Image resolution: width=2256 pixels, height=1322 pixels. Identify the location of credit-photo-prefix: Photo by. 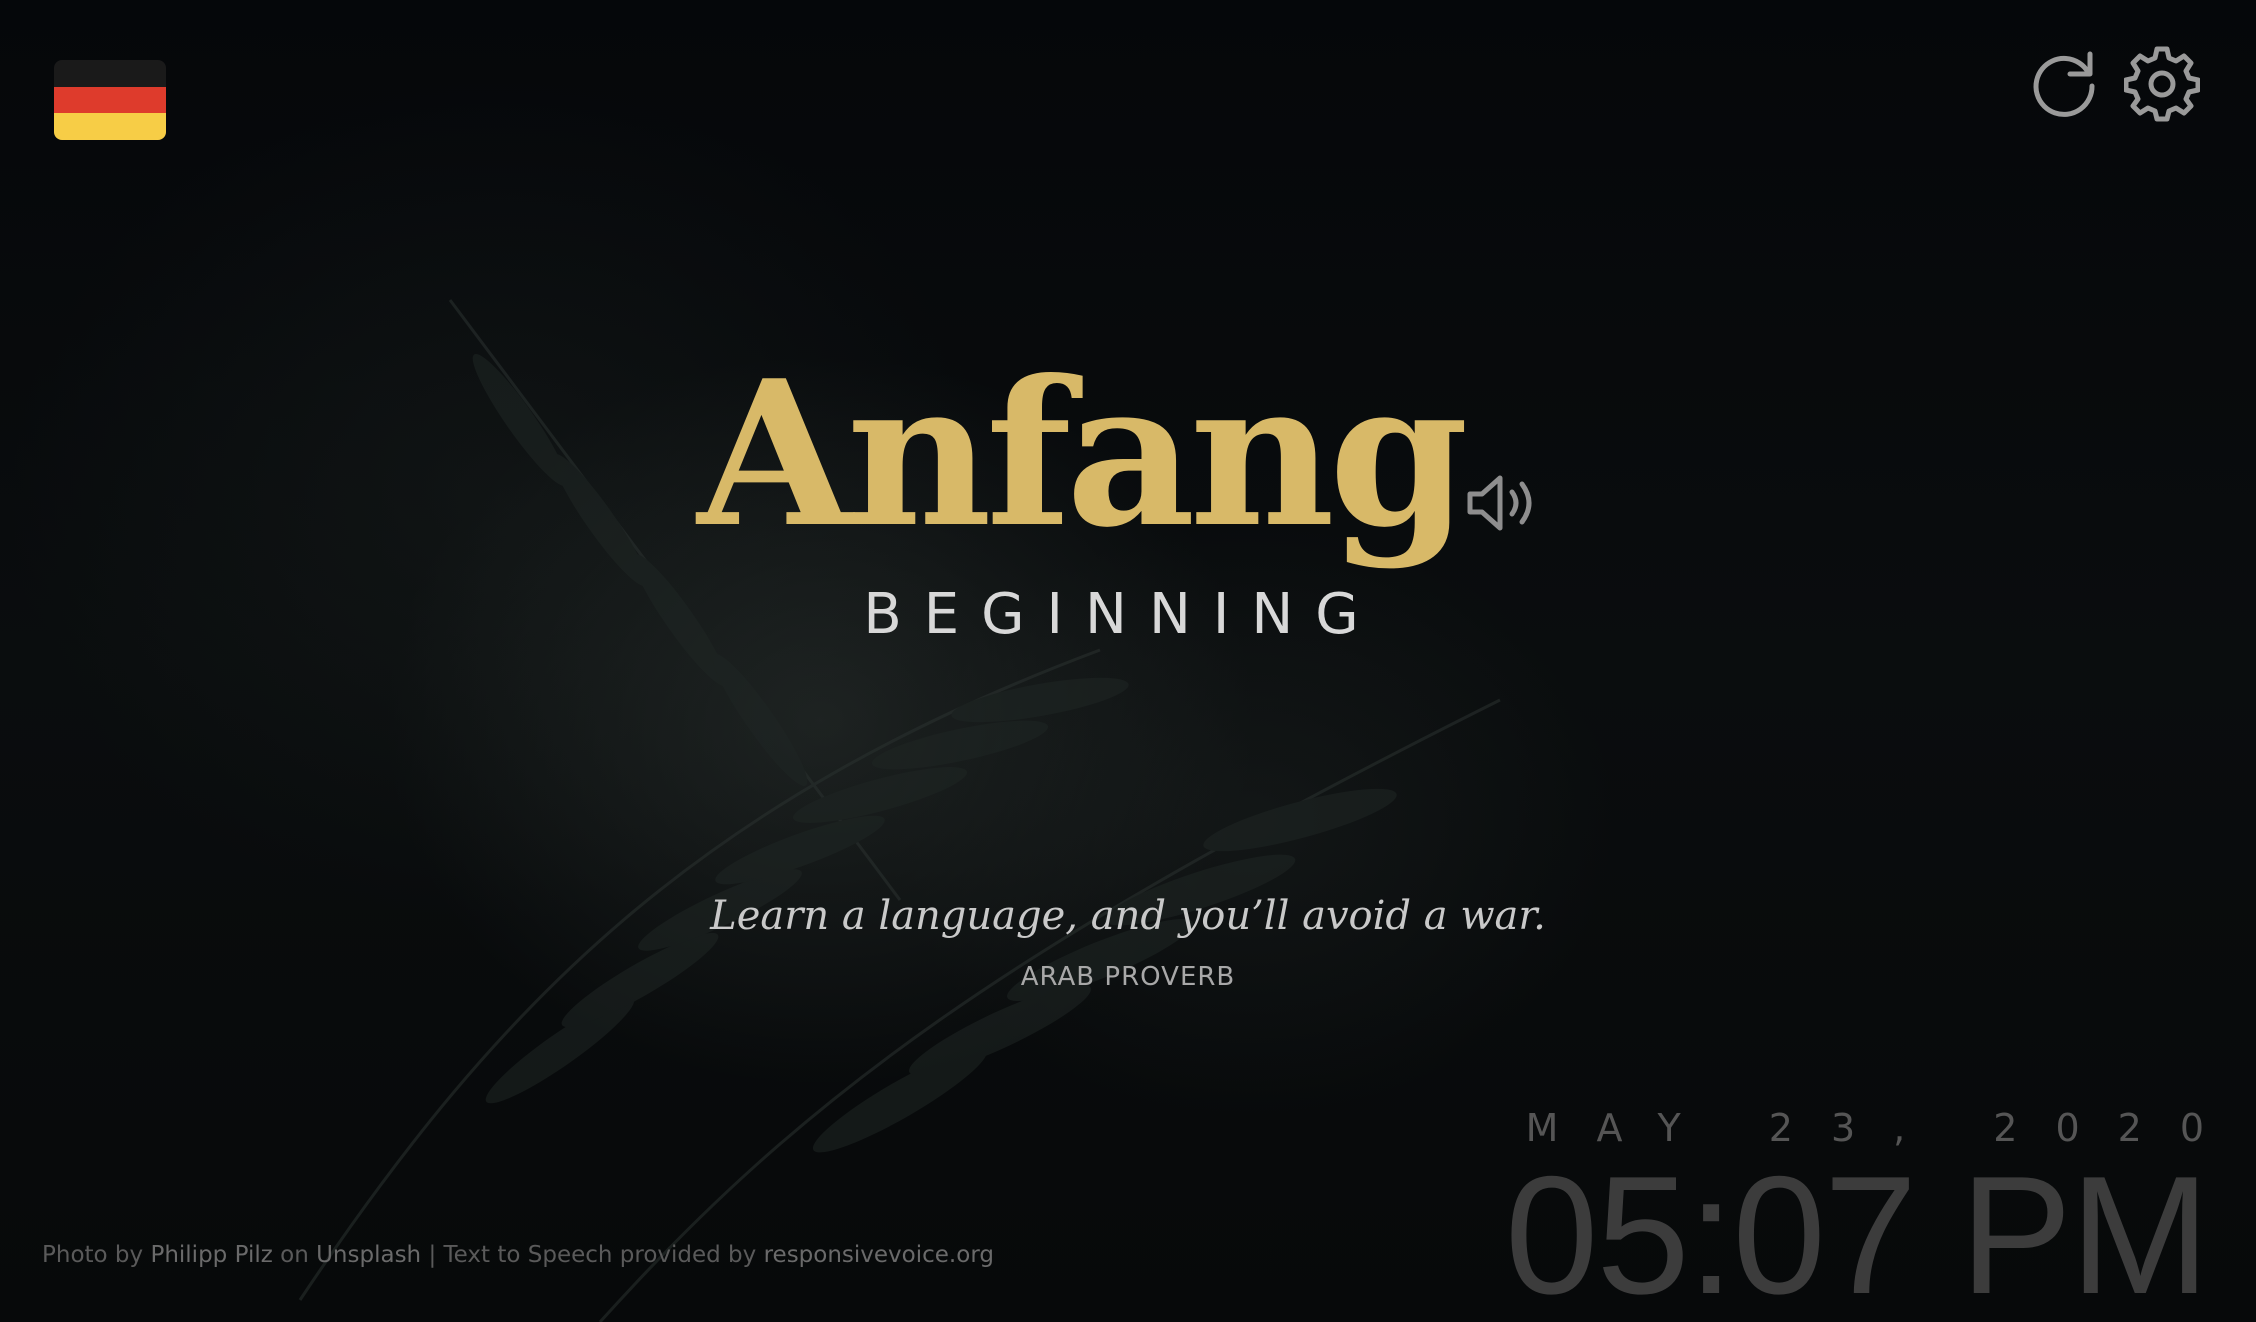
(93, 1255).